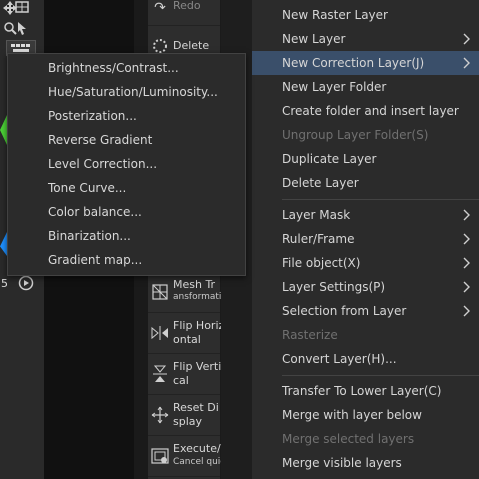 The image size is (479, 479). What do you see at coordinates (22, 8) in the screenshot?
I see `layer-move-icon` at bounding box center [22, 8].